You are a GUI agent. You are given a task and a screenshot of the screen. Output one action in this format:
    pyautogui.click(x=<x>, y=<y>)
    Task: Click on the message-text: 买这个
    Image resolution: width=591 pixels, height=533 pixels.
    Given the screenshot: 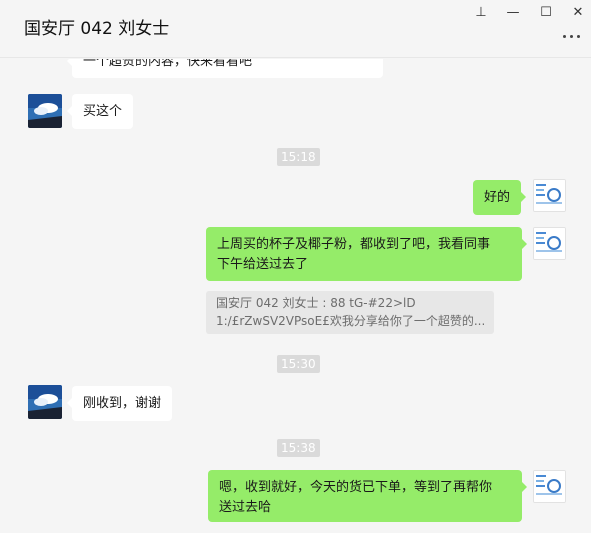 What is the action you would take?
    pyautogui.click(x=103, y=111)
    